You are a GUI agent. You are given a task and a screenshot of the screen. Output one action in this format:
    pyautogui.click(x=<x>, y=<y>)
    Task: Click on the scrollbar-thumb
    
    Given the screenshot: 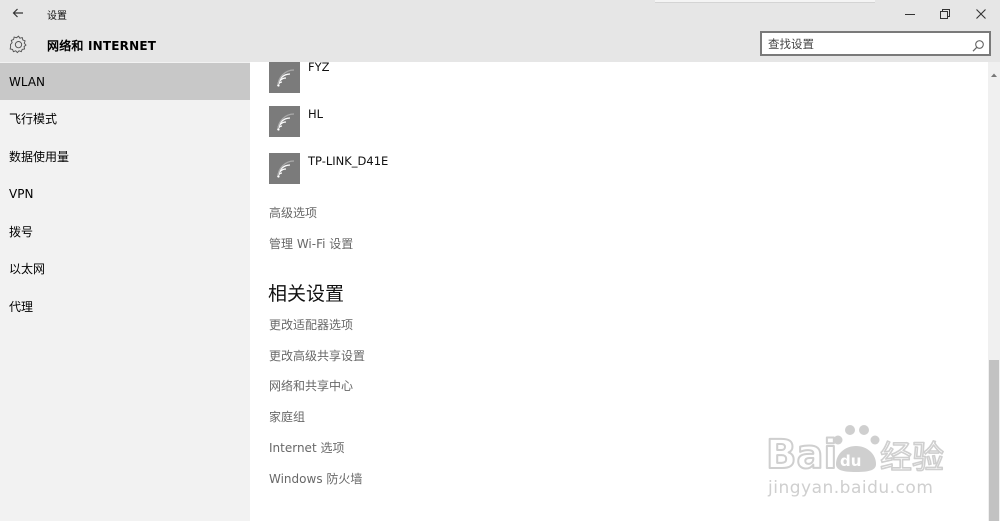 What is the action you would take?
    pyautogui.click(x=994, y=440)
    